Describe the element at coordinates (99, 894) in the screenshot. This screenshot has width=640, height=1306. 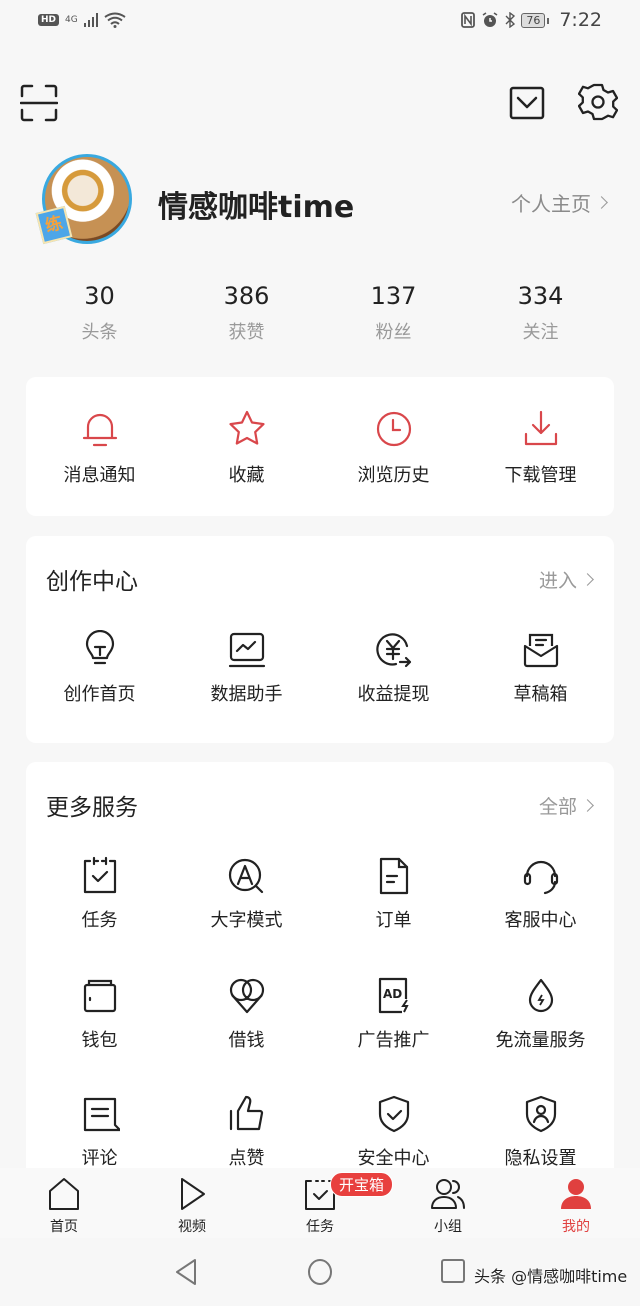
I see `service-task: 任务` at that location.